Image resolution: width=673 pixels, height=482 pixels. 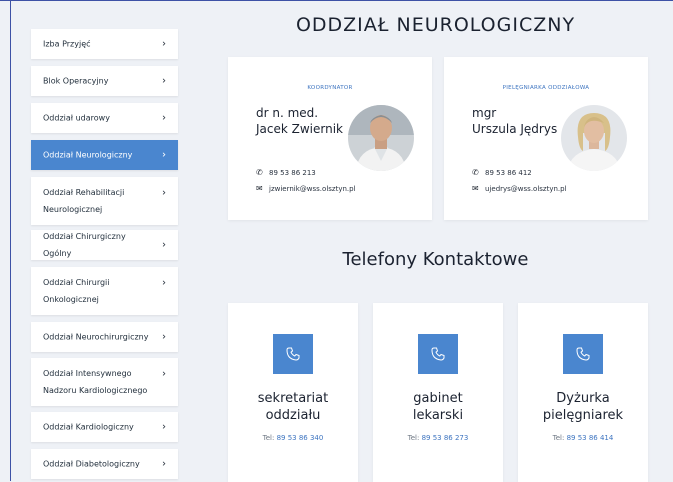 I want to click on sidebar-item-label: Oddział udarowy, so click(x=76, y=118).